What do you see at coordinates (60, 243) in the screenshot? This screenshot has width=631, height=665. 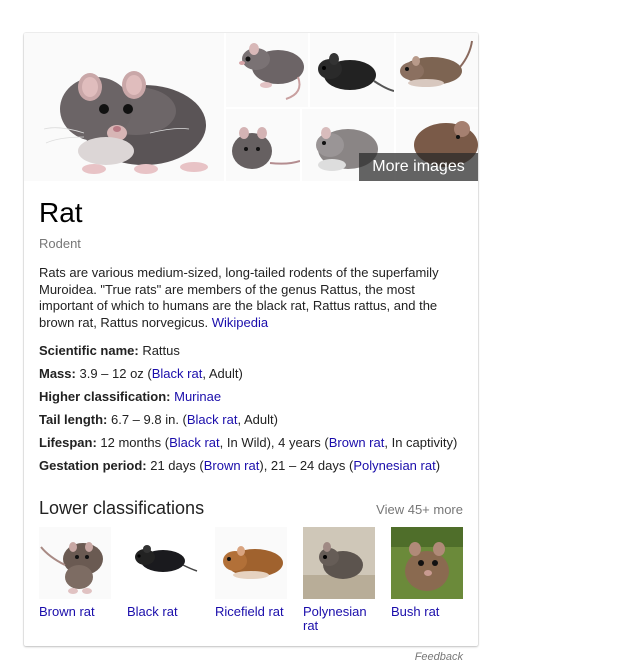 I see `entity-subtitle: Rodent` at bounding box center [60, 243].